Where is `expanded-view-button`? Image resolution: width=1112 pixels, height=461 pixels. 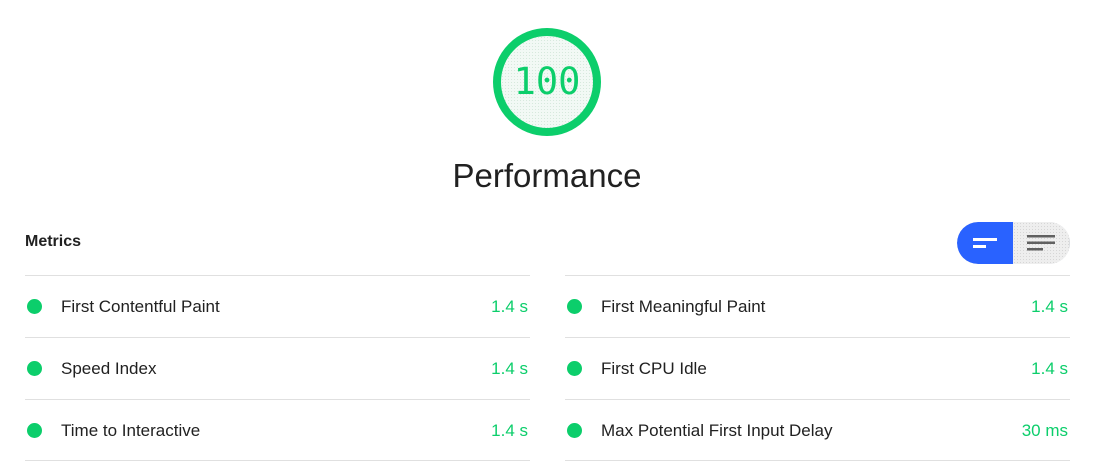
expanded-view-button is located at coordinates (1041, 243).